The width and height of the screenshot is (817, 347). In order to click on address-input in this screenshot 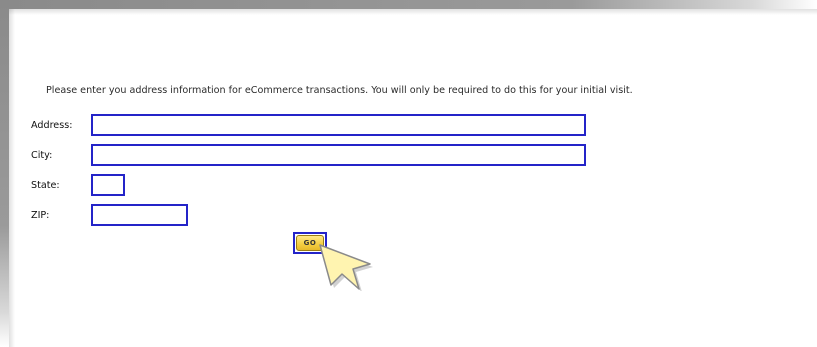, I will do `click(338, 125)`.